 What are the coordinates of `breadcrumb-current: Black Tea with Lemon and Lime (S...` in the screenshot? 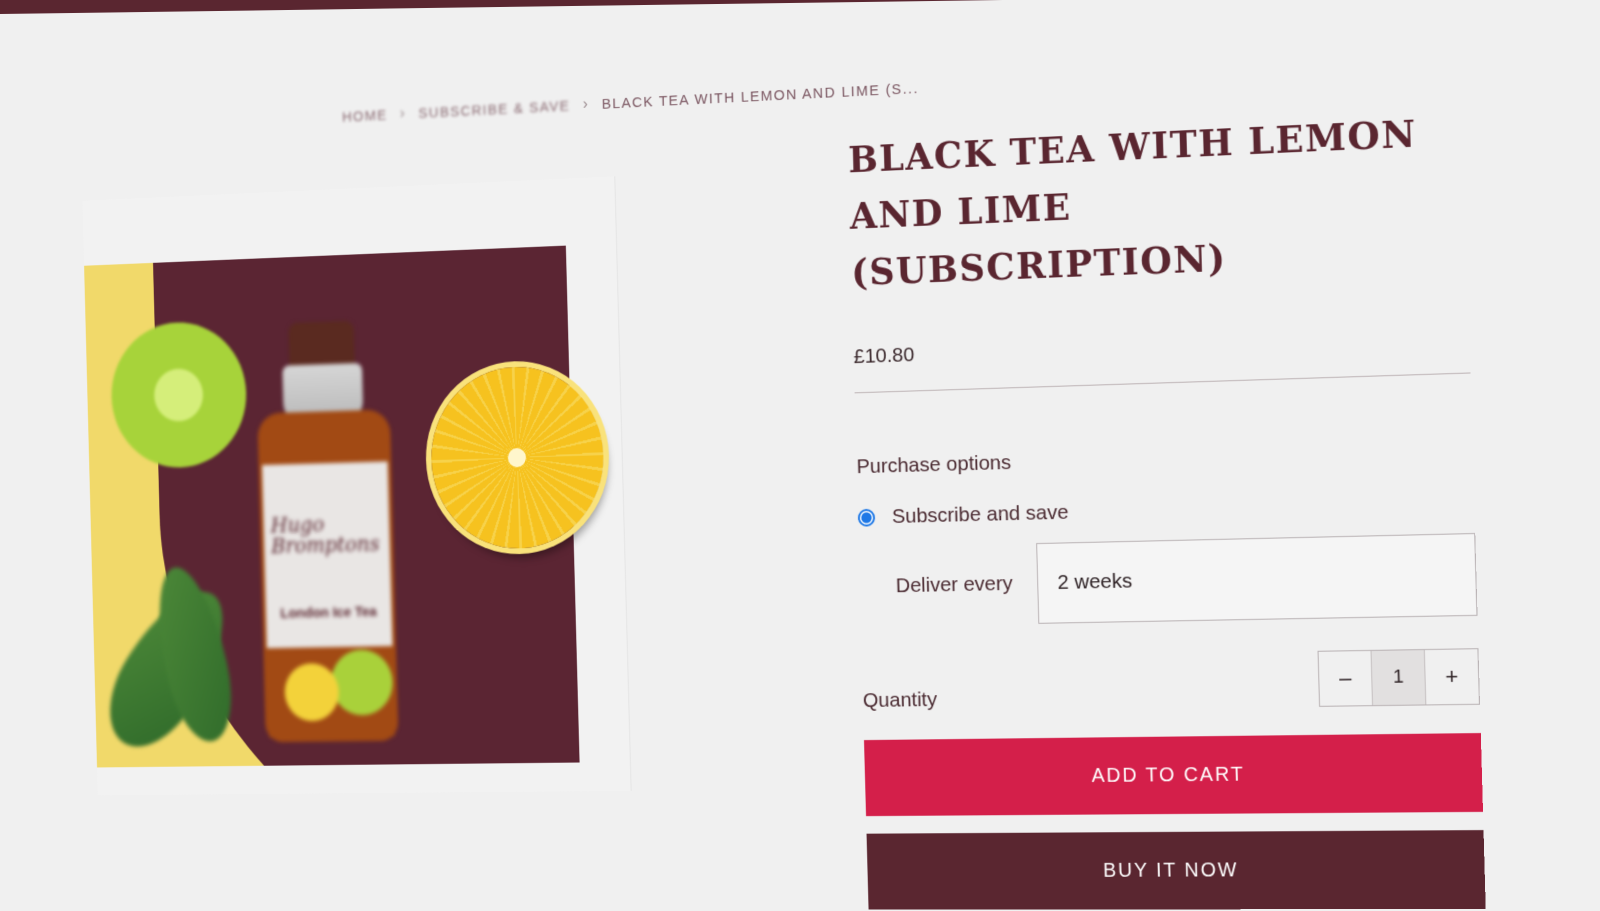 It's located at (760, 96).